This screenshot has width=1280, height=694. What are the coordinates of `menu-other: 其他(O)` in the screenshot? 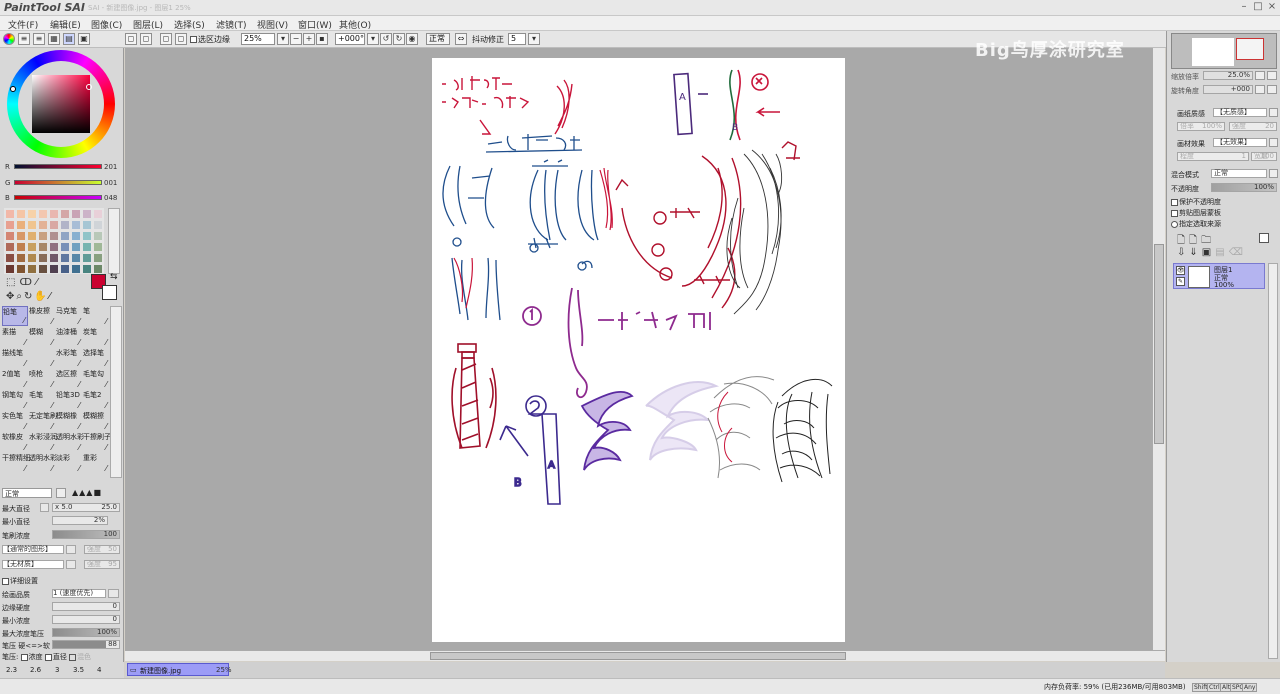 It's located at (355, 24).